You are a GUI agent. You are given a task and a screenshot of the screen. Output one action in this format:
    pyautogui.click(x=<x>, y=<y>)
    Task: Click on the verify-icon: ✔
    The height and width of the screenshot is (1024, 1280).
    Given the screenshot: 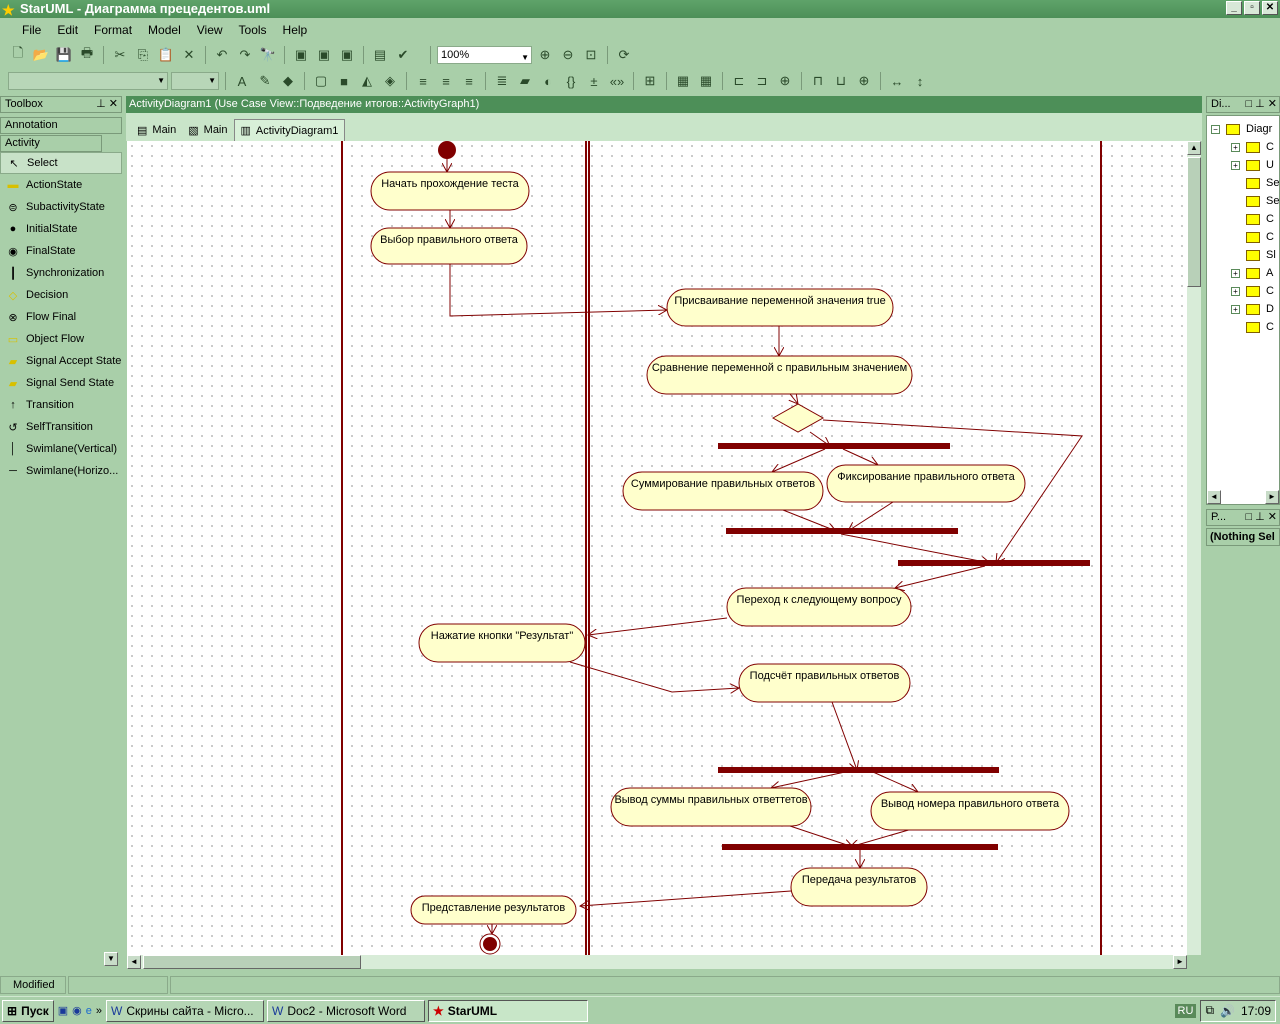 What is the action you would take?
    pyautogui.click(x=403, y=55)
    